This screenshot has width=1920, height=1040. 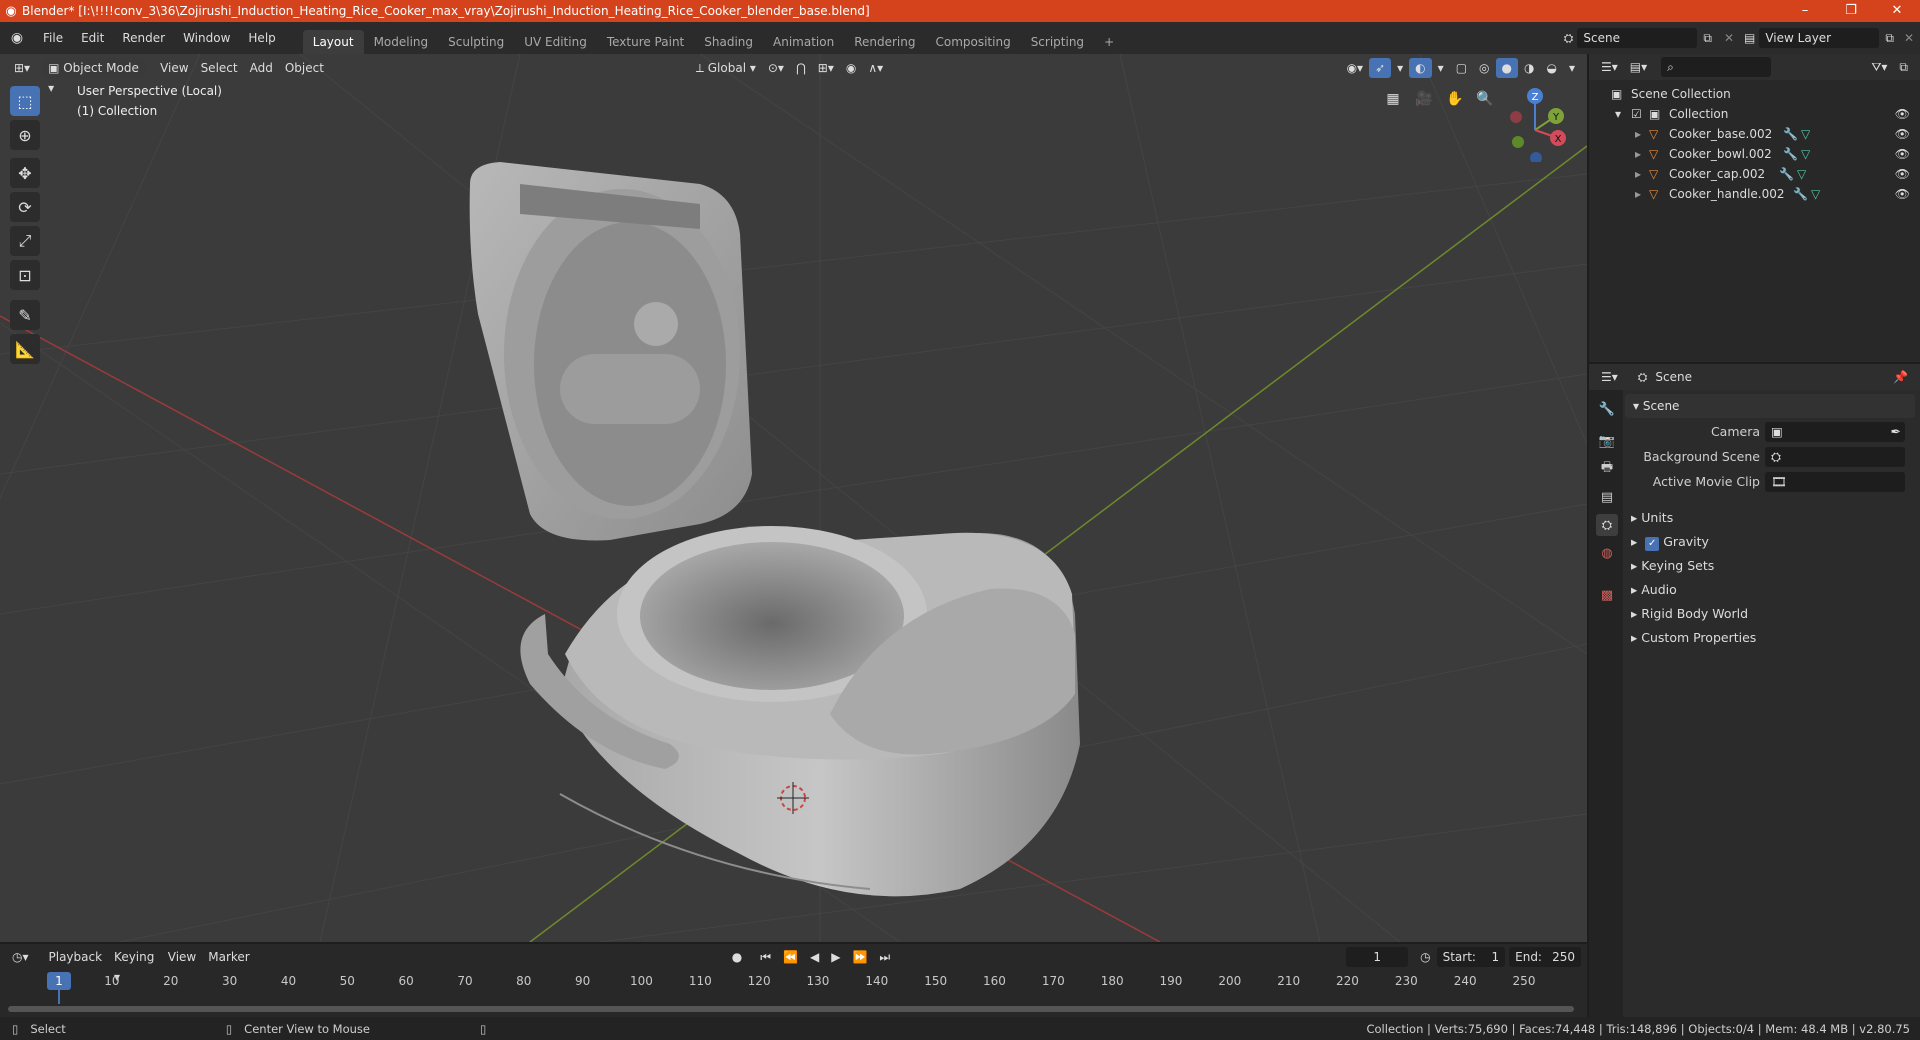 What do you see at coordinates (59, 981) in the screenshot?
I see `current-frame-indicator: 1` at bounding box center [59, 981].